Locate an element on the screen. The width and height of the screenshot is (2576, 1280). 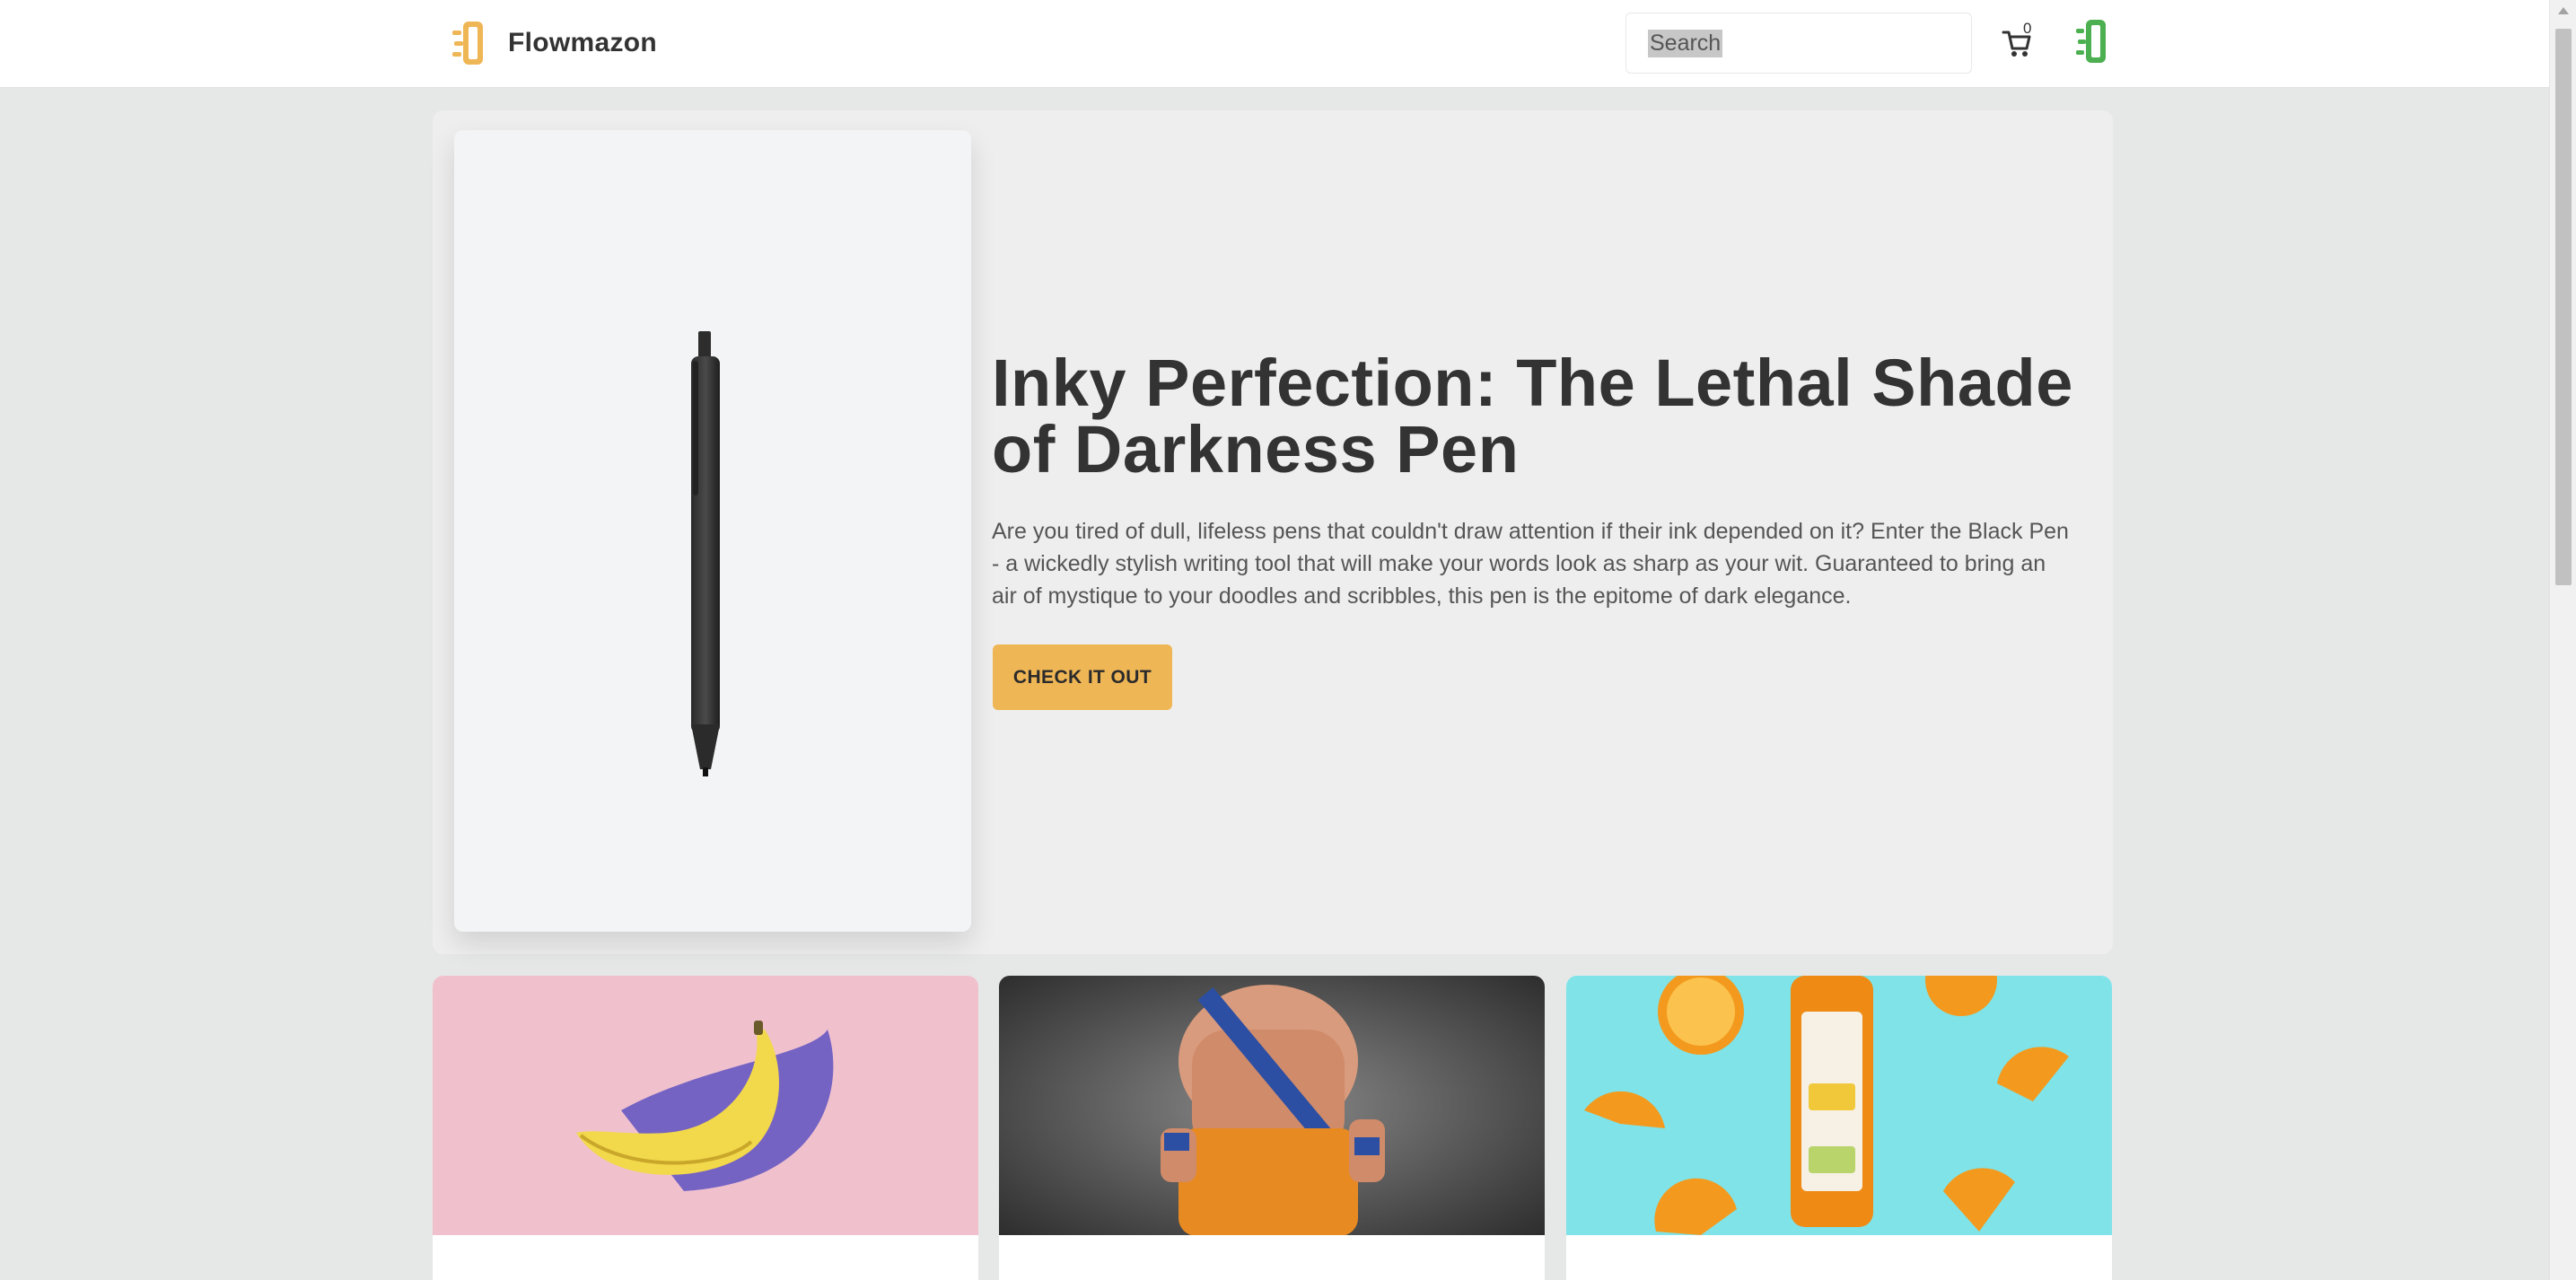
check-it-out-button: CHECK IT OUT is located at coordinates (1082, 677).